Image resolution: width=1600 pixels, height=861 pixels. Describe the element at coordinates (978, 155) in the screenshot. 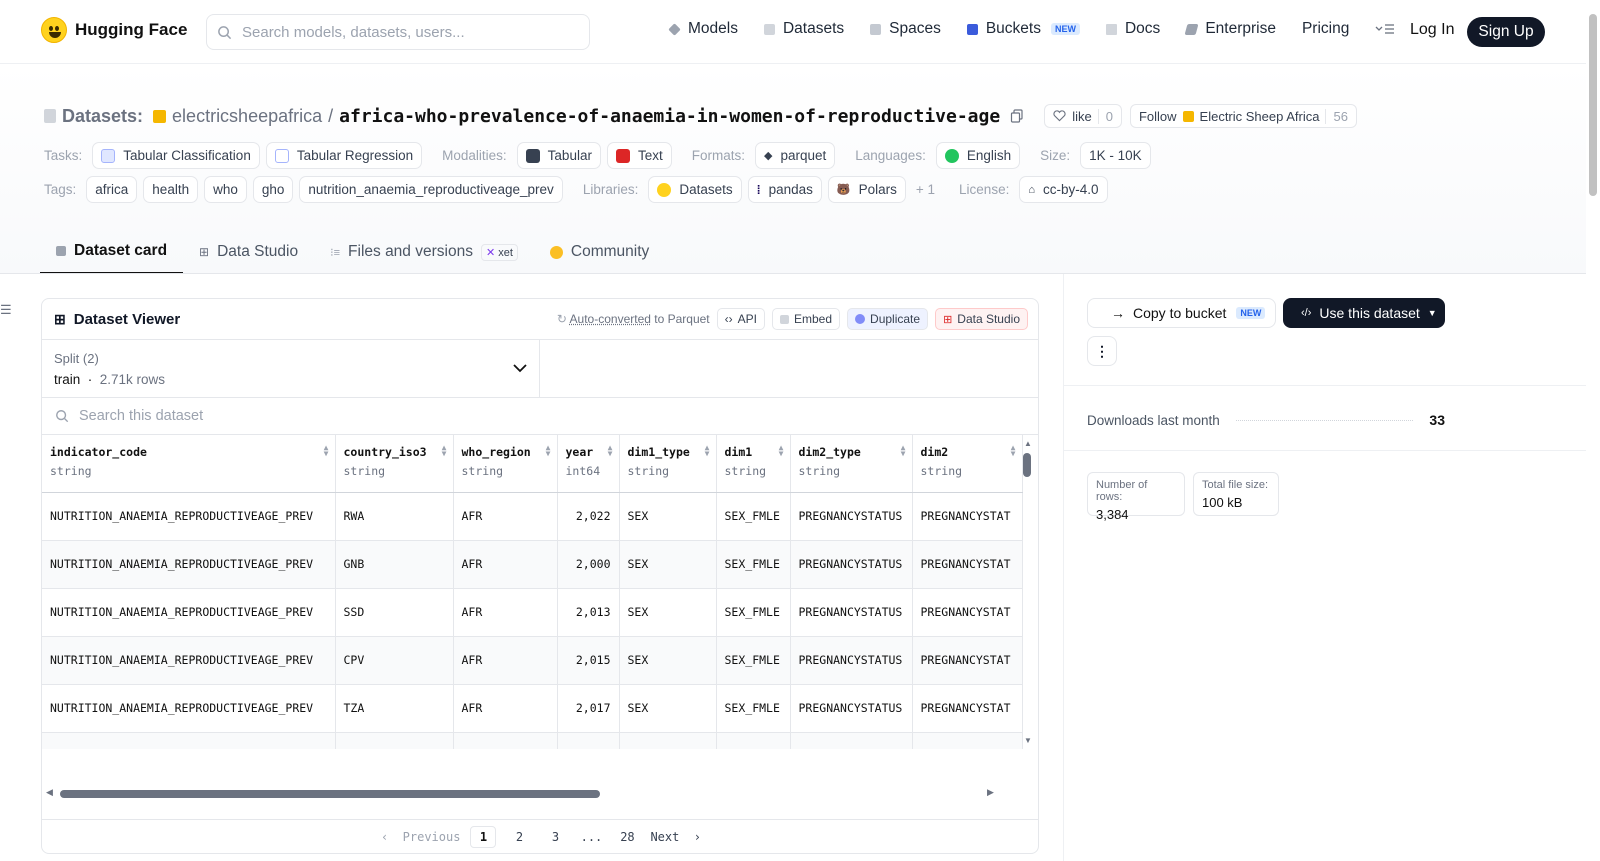

I see `language-english: English` at that location.